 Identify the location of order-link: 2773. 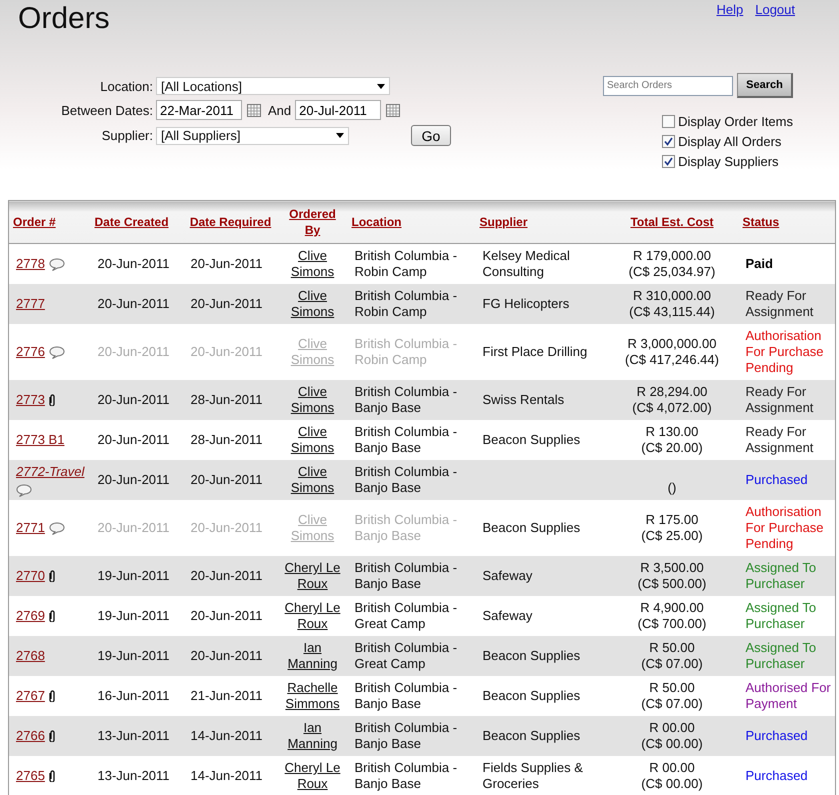
(30, 400).